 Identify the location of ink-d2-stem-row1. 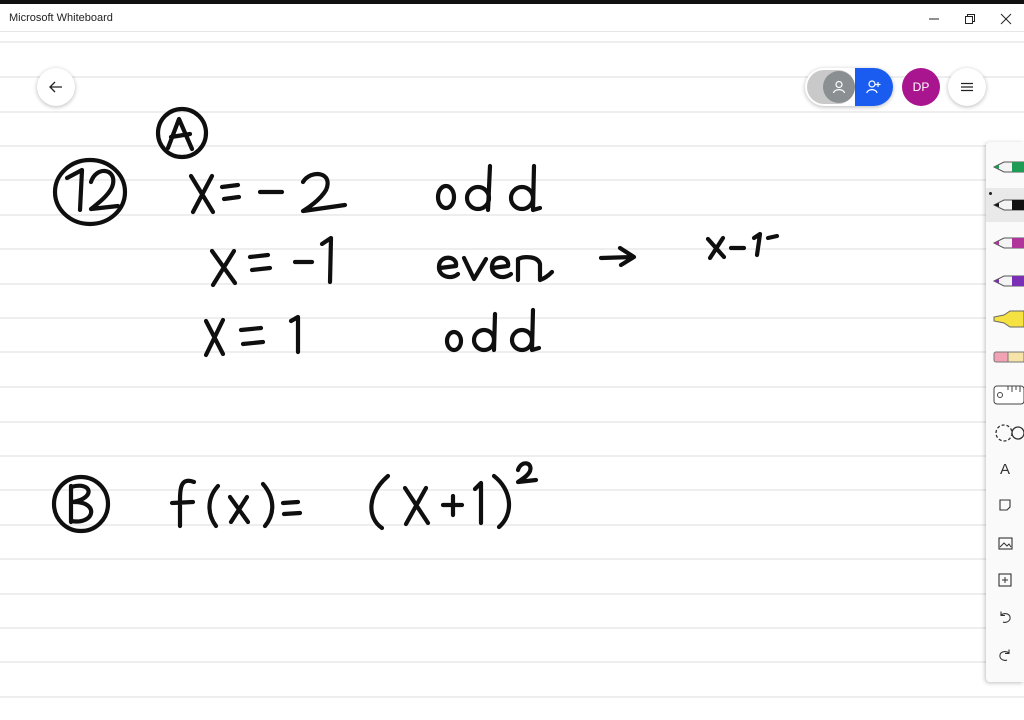
(536, 188).